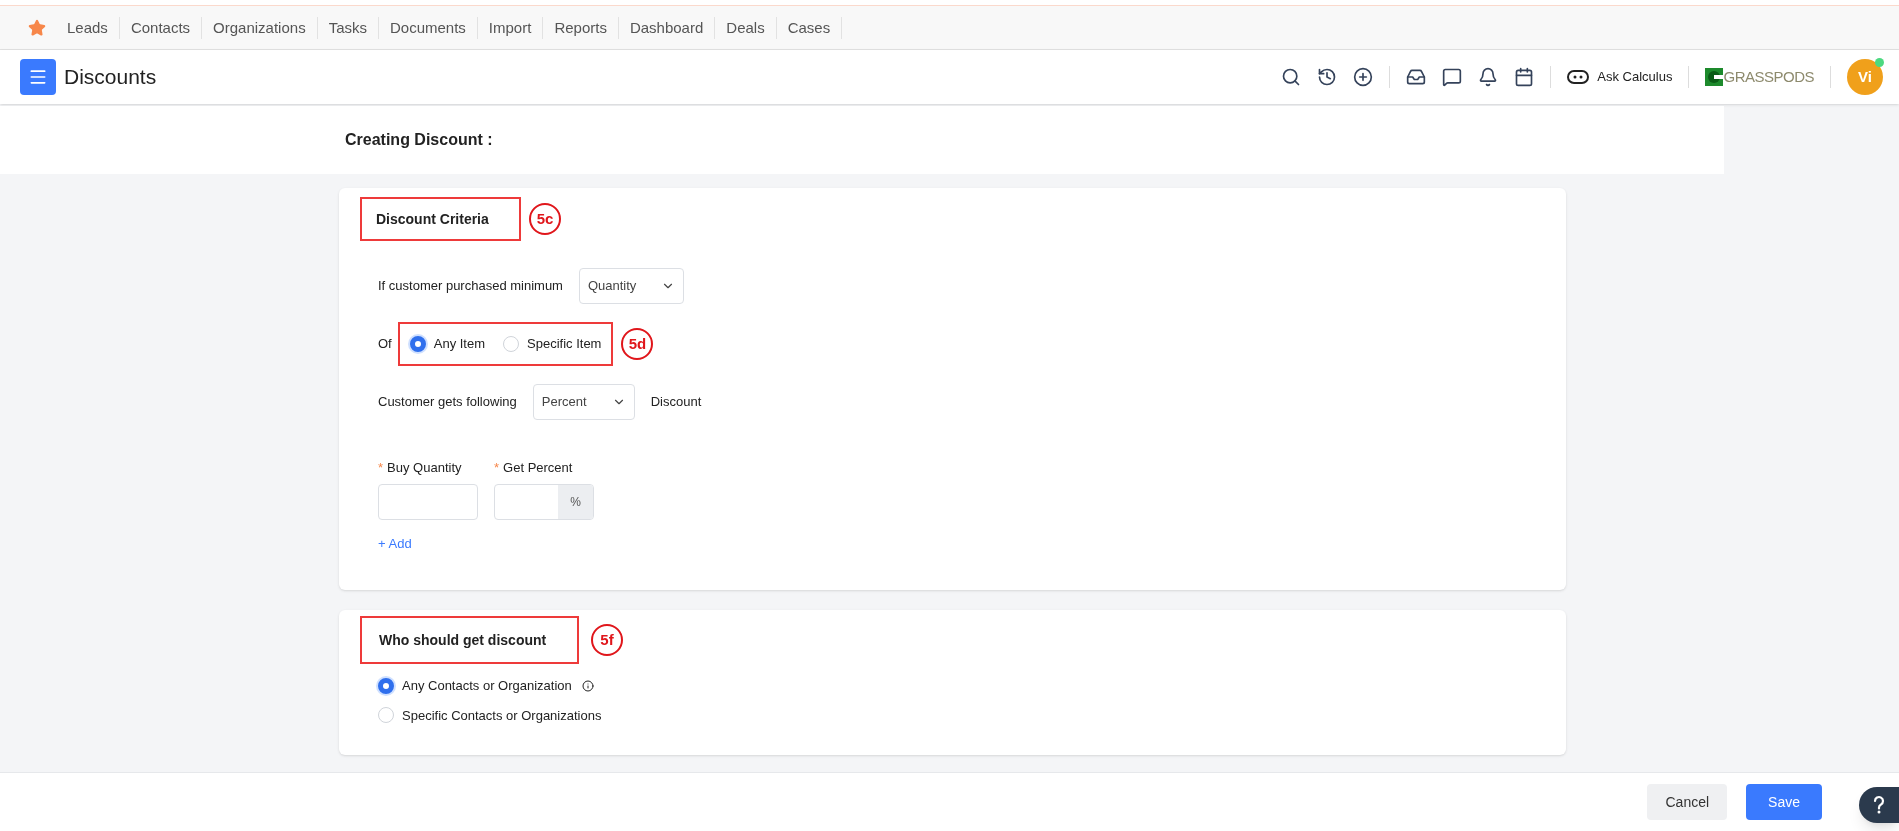 The image size is (1899, 831). What do you see at coordinates (583, 402) in the screenshot?
I see `dropdown-select: Percent` at bounding box center [583, 402].